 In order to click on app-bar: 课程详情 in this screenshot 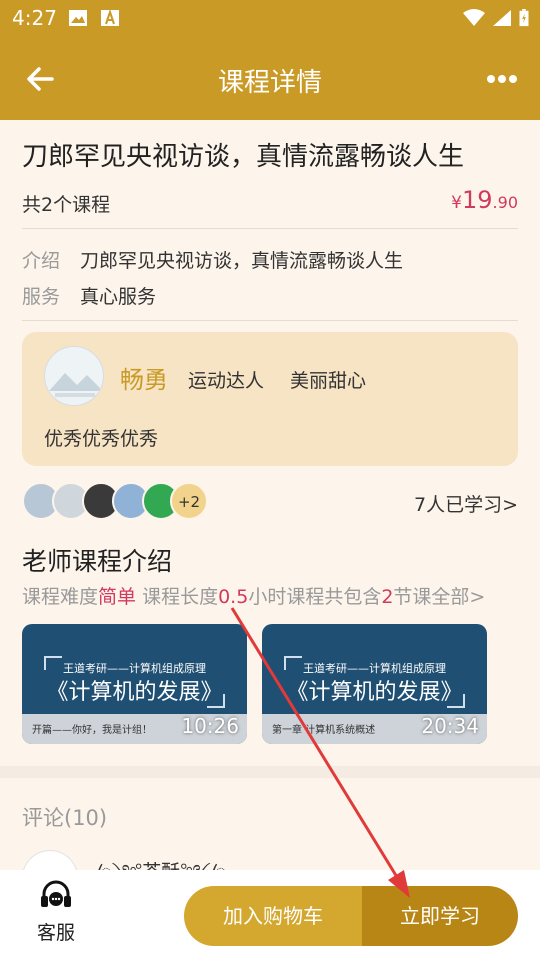, I will do `click(270, 79)`.